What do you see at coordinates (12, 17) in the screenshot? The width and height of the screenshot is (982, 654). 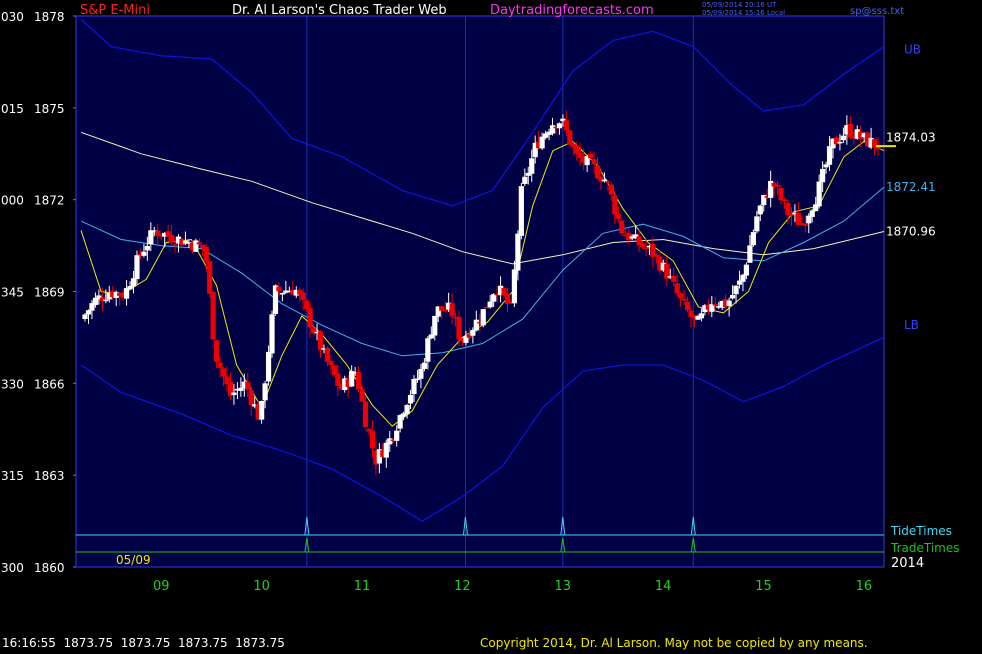 I see `y-tick-alt-0: 030` at bounding box center [12, 17].